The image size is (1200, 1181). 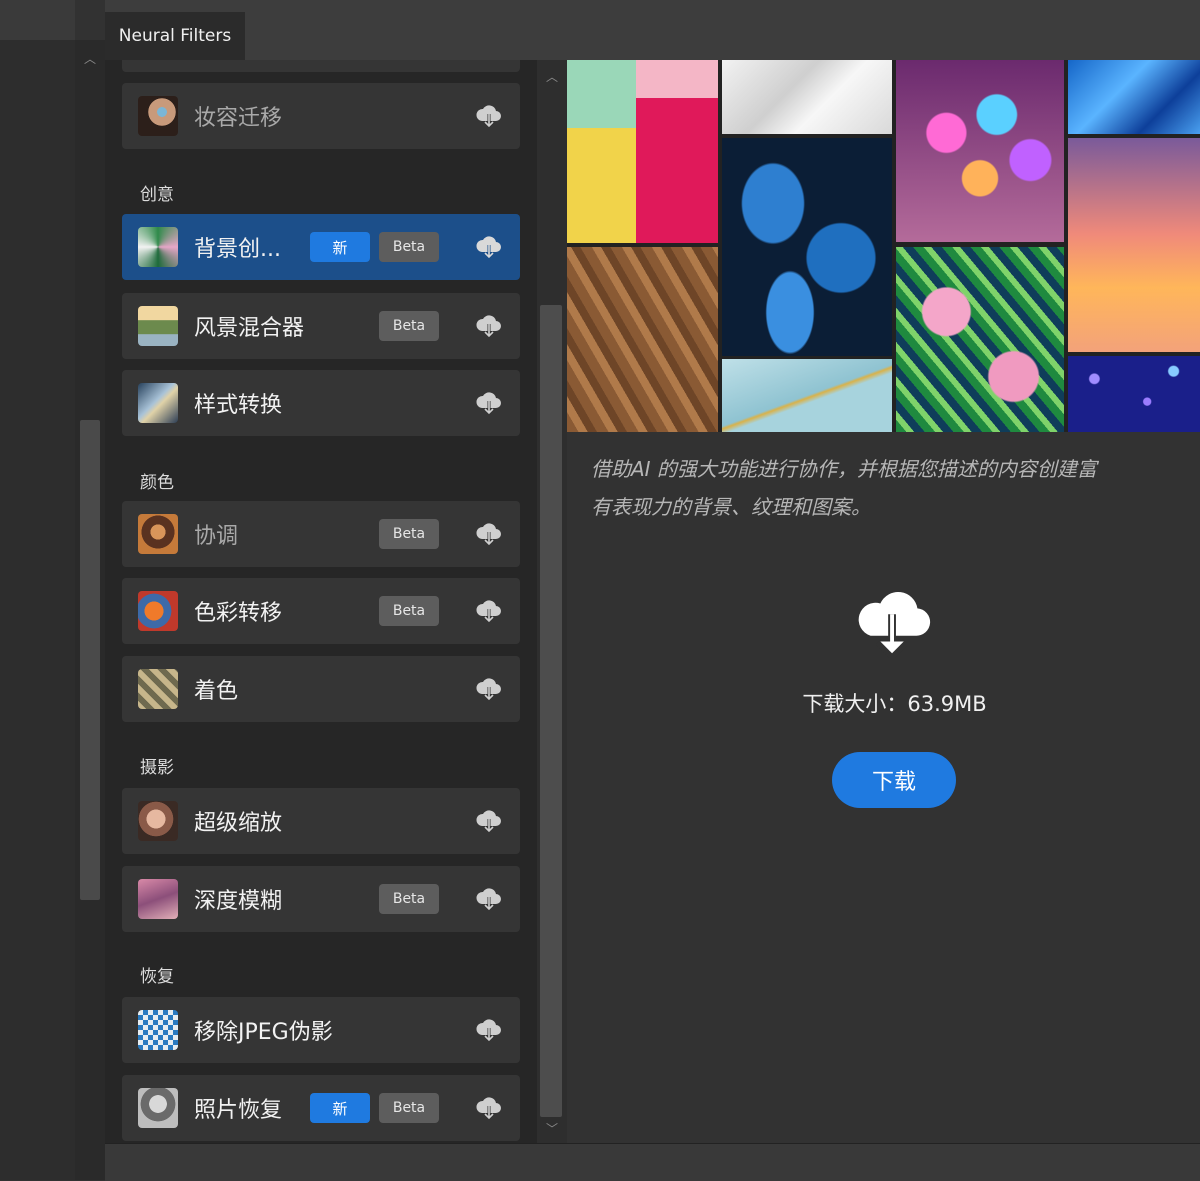 I want to click on section-heading-color: 颜色, so click(x=157, y=483).